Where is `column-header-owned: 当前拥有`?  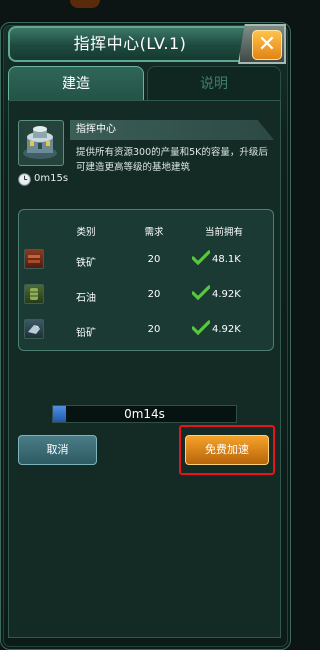
column-header-owned: 当前拥有 is located at coordinates (223, 232).